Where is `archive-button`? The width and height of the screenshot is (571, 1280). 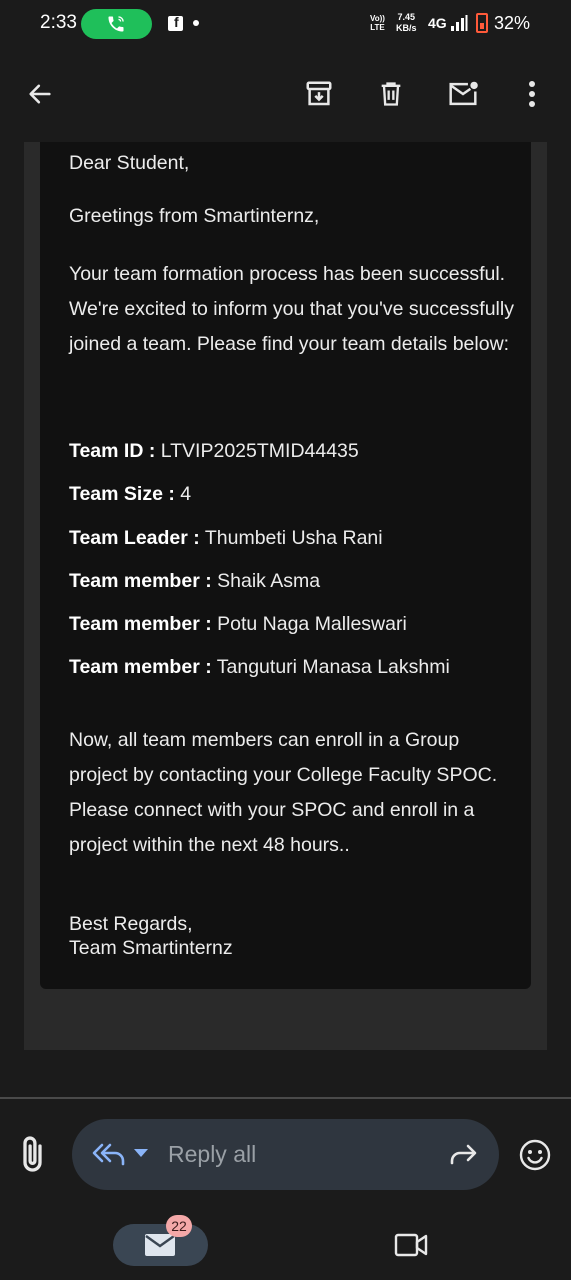 archive-button is located at coordinates (319, 94).